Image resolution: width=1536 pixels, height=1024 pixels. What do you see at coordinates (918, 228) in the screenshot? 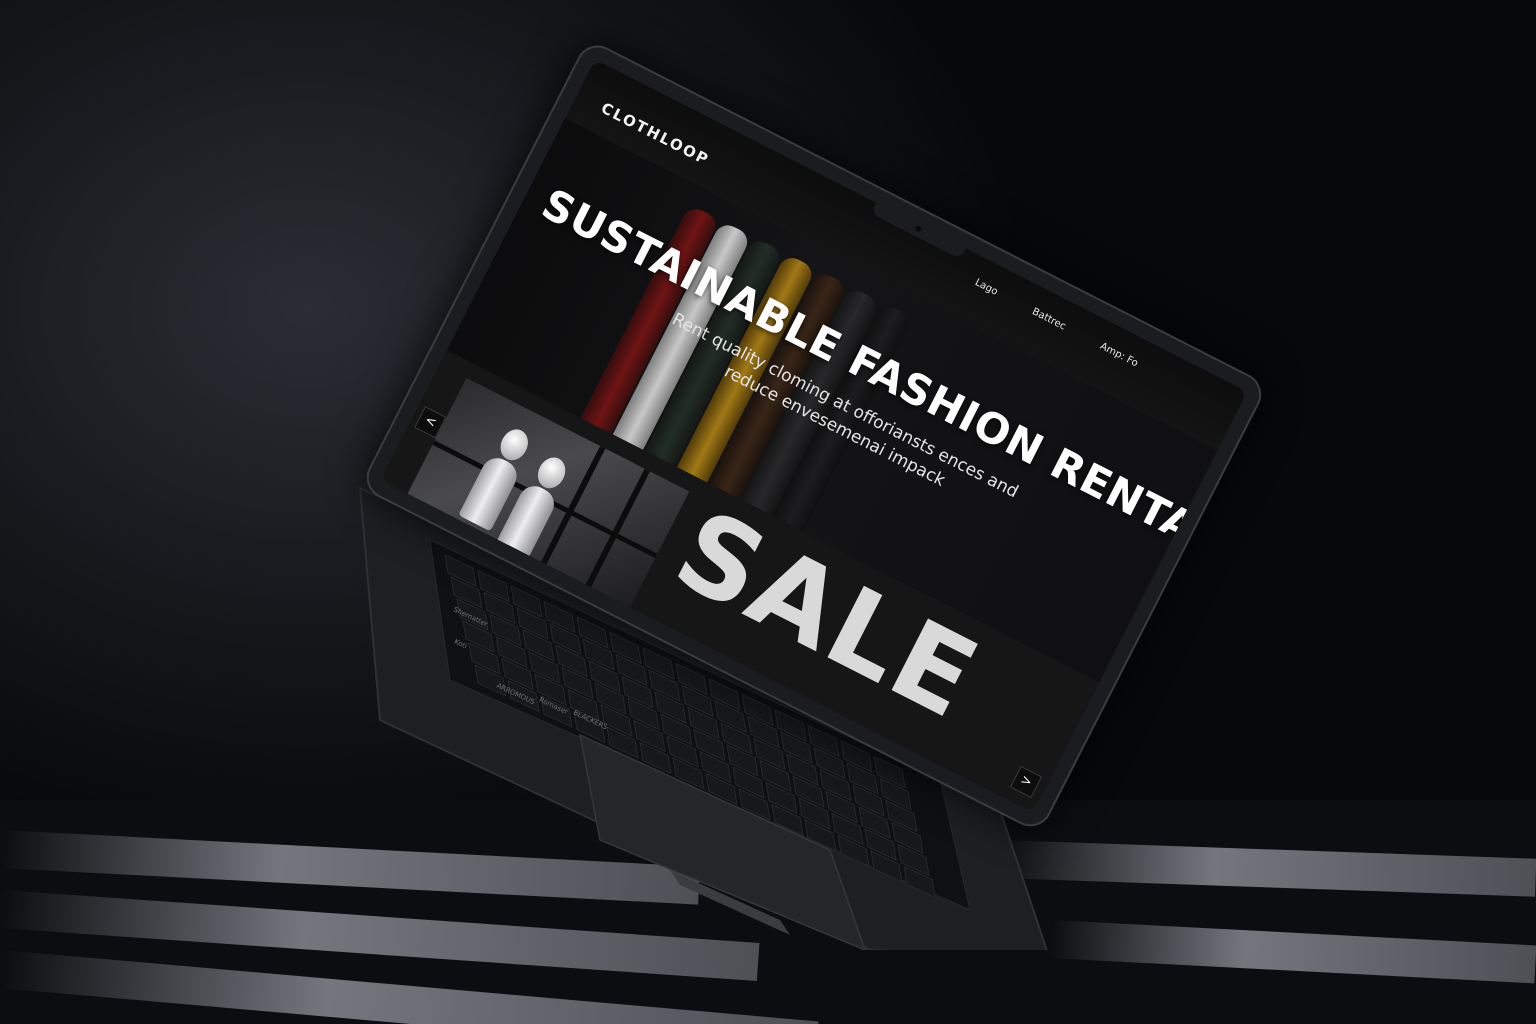
I see `camera-icon` at bounding box center [918, 228].